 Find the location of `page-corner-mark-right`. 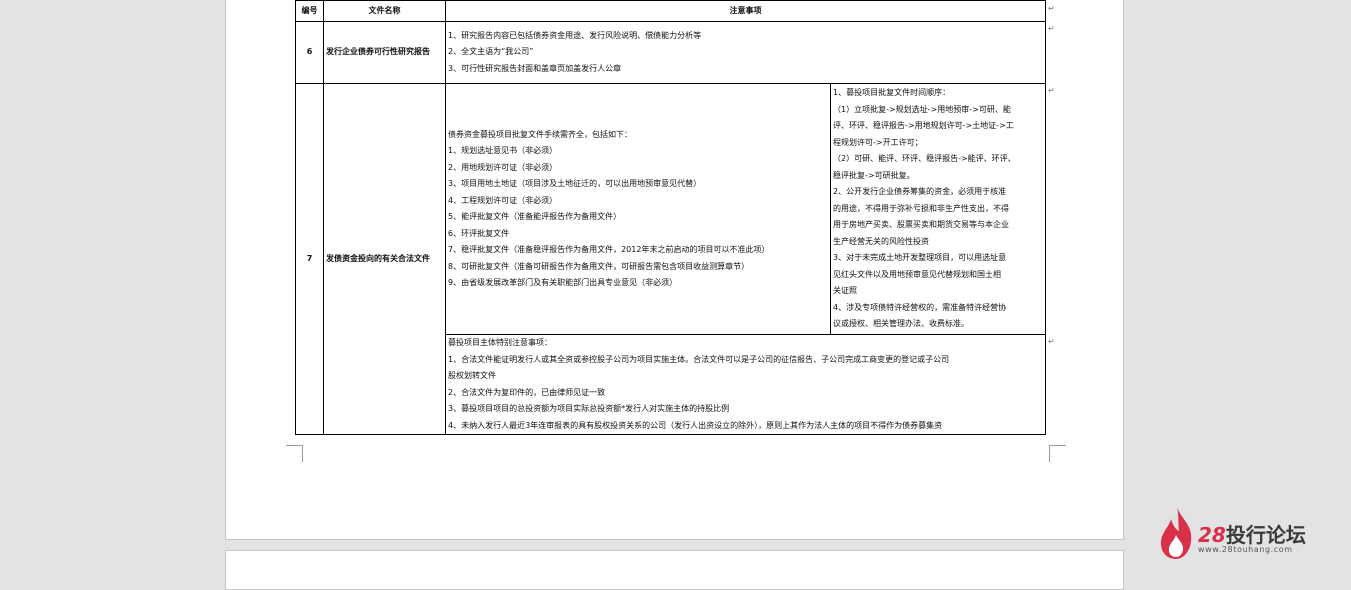

page-corner-mark-right is located at coordinates (1057, 453).